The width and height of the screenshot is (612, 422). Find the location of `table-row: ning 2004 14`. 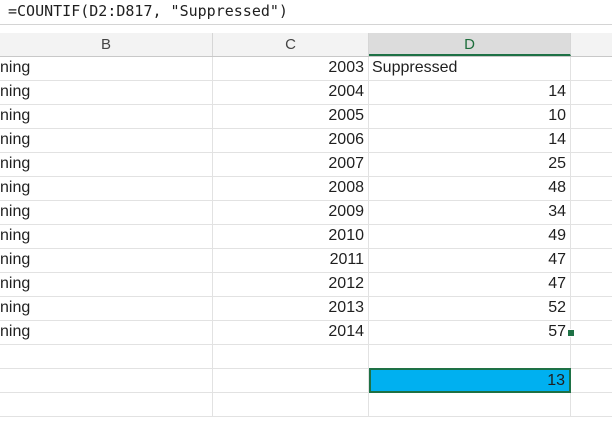

table-row: ning 2004 14 is located at coordinates (306, 93).